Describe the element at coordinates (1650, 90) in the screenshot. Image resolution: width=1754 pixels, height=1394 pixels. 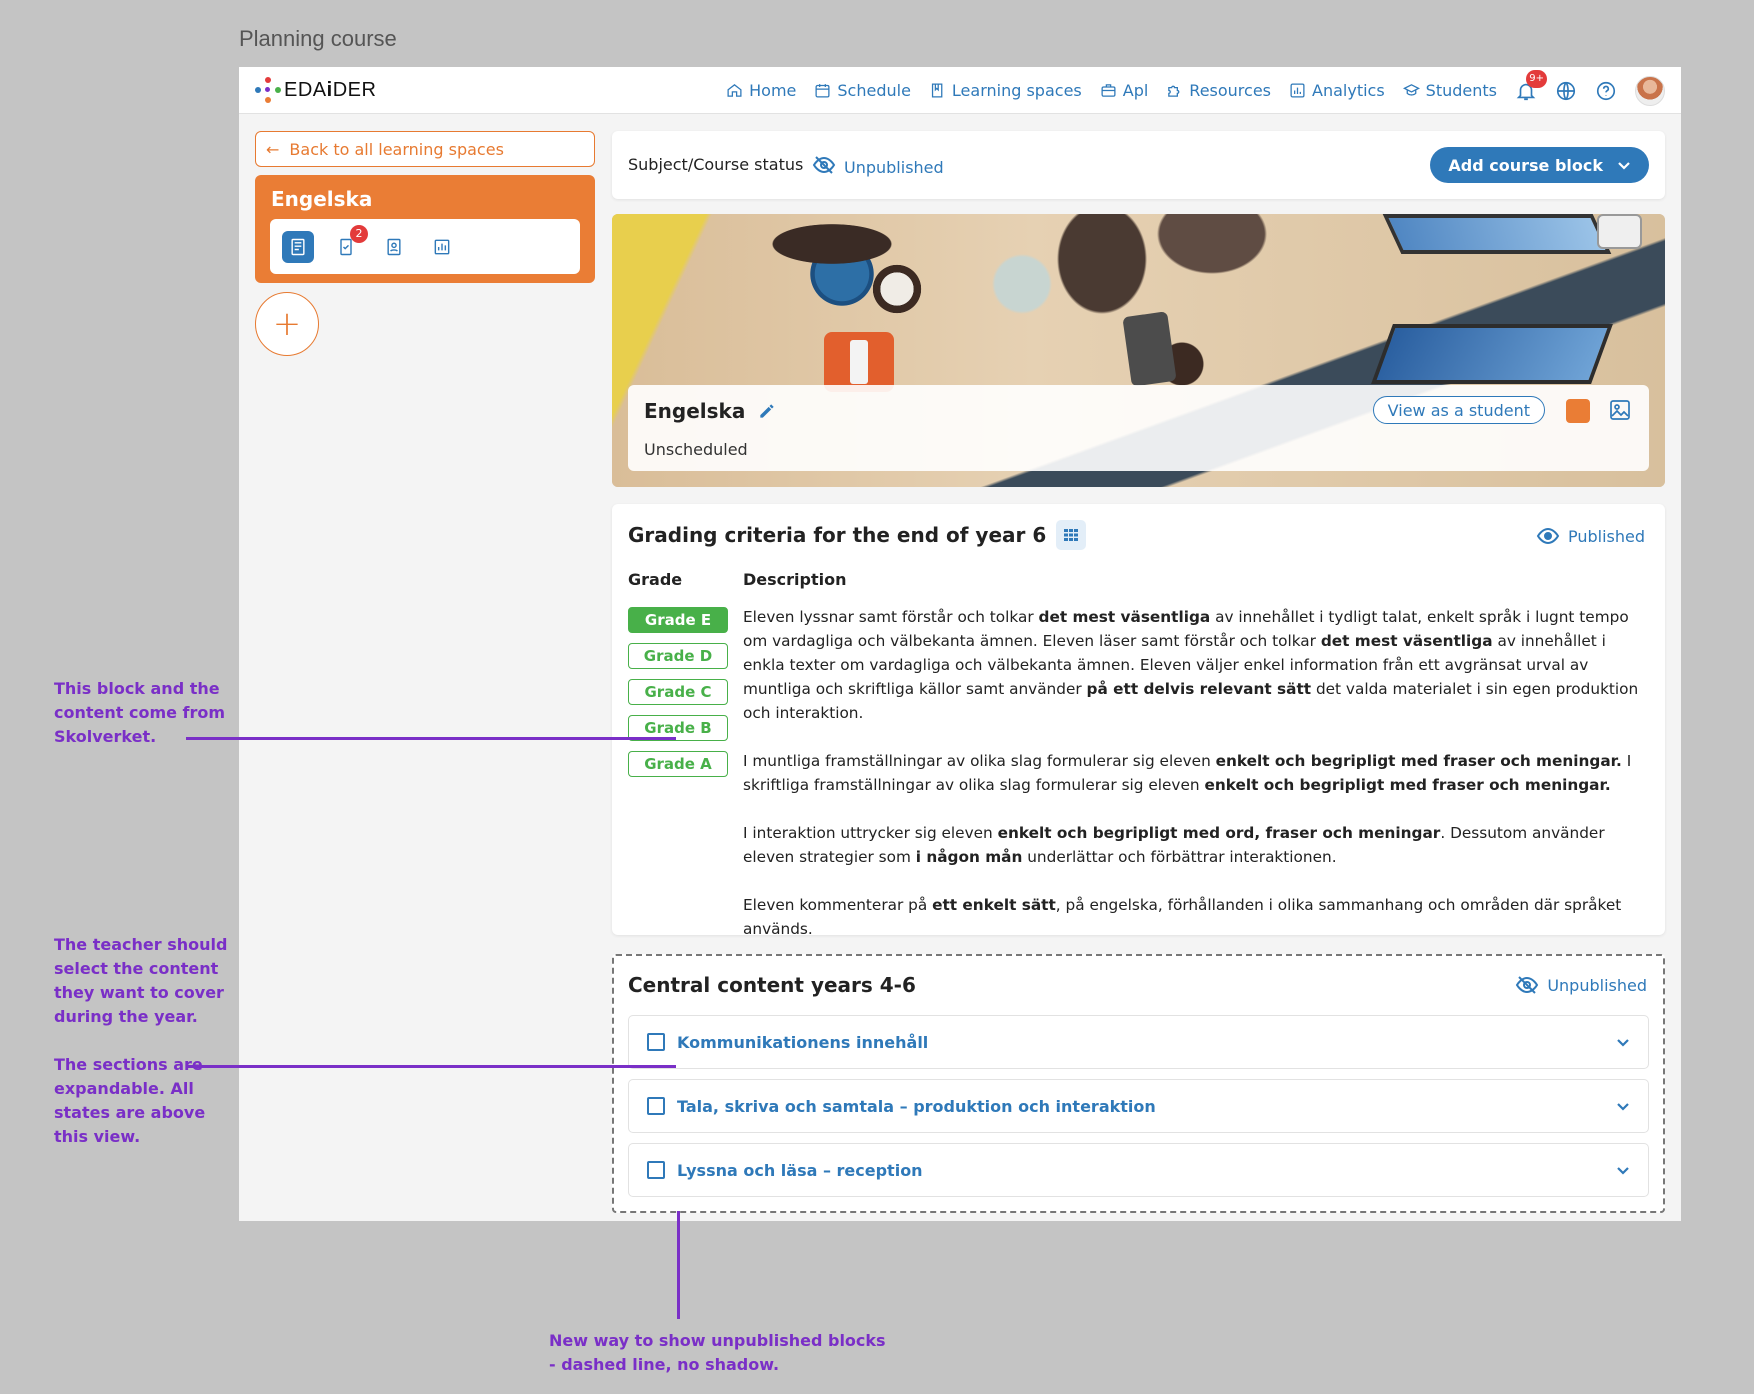
I see `avatar` at that location.